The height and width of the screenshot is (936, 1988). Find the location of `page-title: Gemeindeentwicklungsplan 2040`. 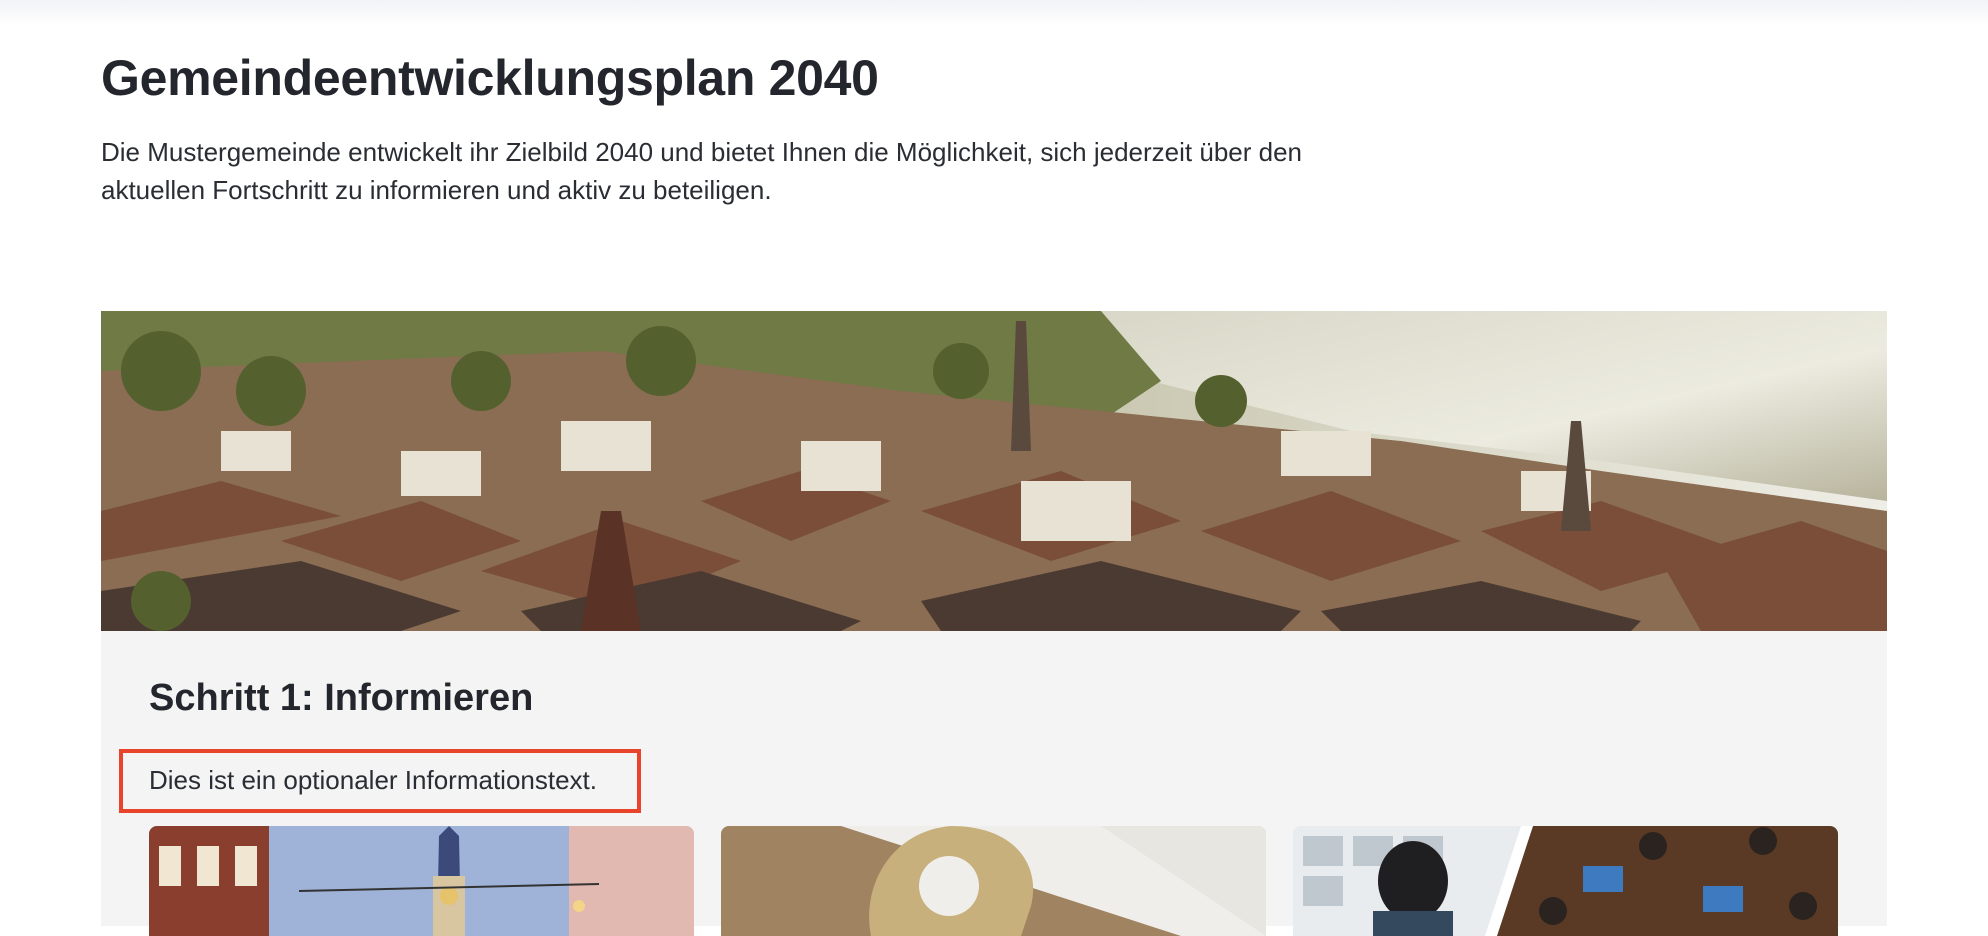

page-title: Gemeindeentwicklungsplan 2040 is located at coordinates (490, 78).